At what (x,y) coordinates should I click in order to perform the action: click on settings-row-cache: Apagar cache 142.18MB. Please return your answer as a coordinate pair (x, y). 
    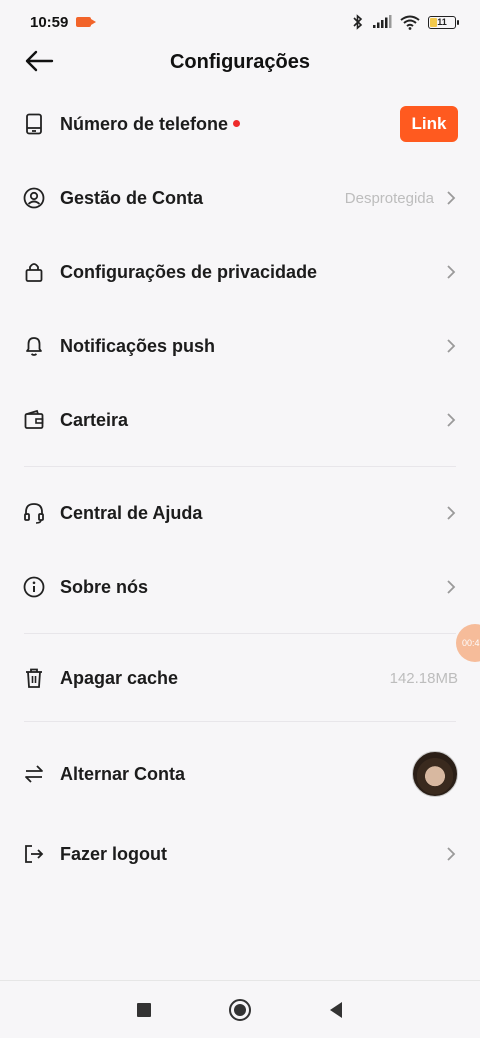
    Looking at the image, I should click on (240, 678).